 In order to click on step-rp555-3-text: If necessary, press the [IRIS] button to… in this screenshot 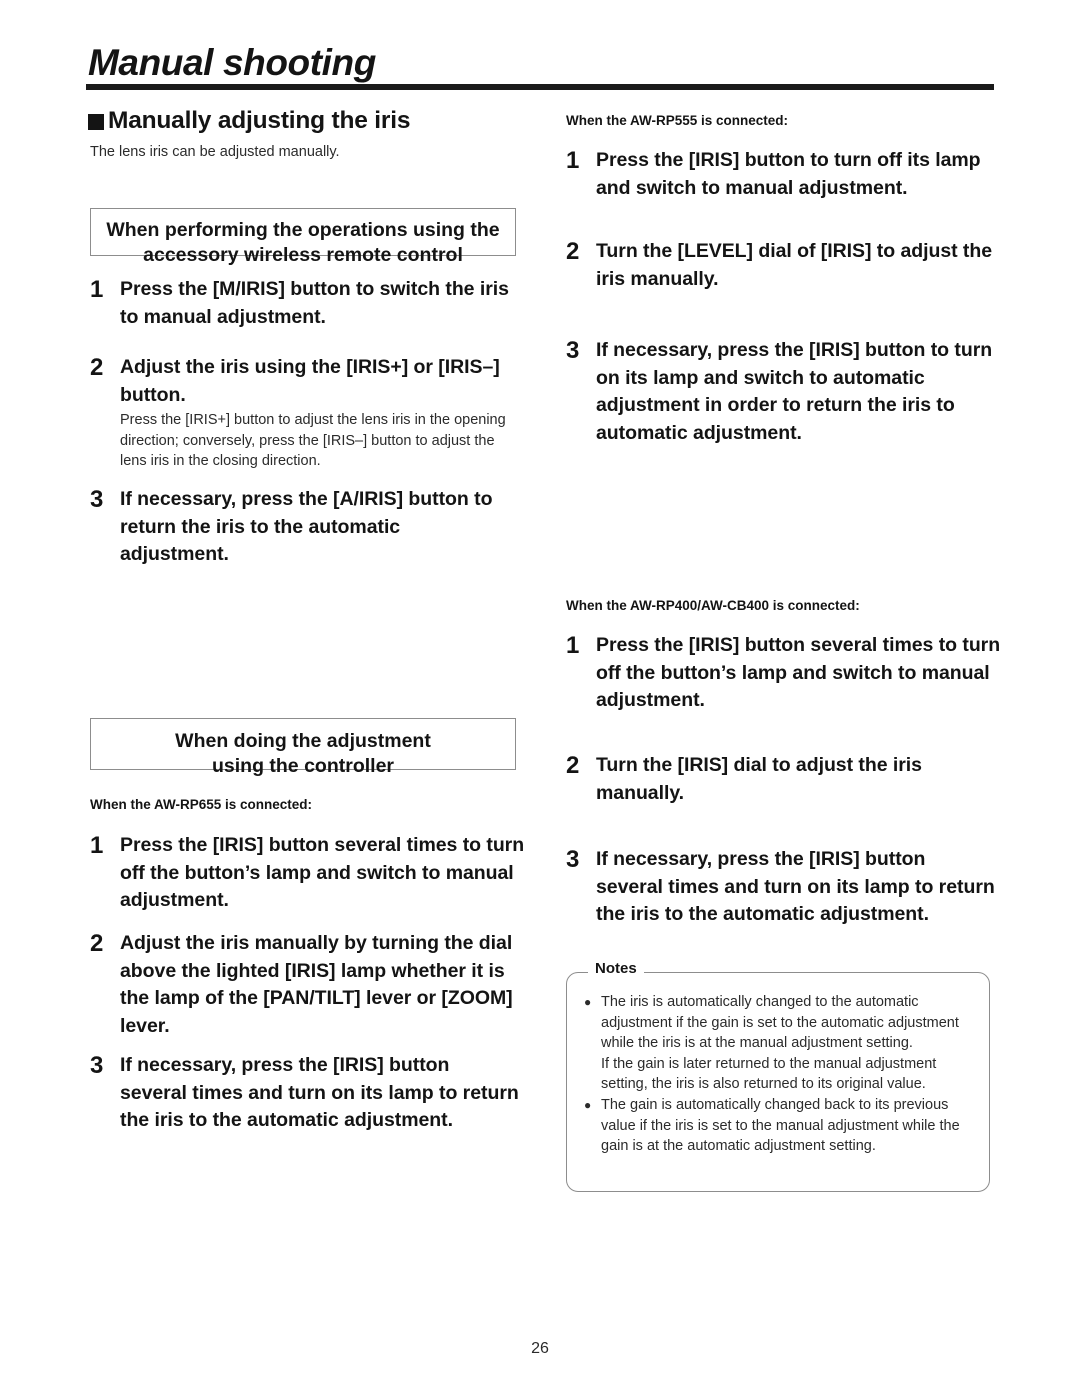, I will do `click(794, 391)`.